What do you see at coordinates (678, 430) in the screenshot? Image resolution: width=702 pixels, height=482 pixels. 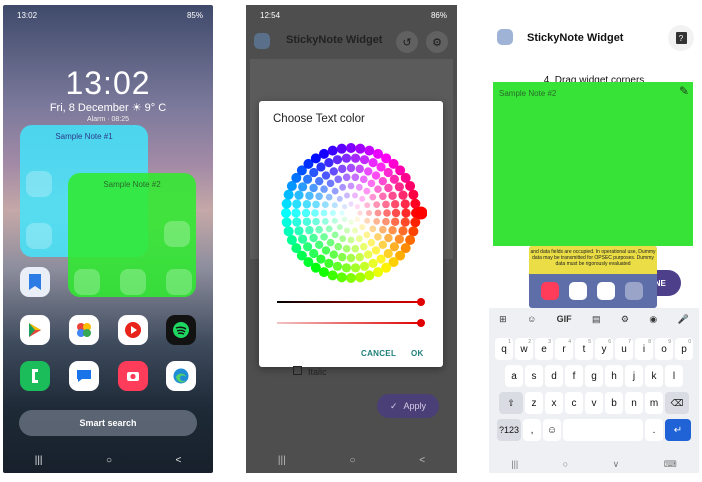 I see `enter-key: ↵` at bounding box center [678, 430].